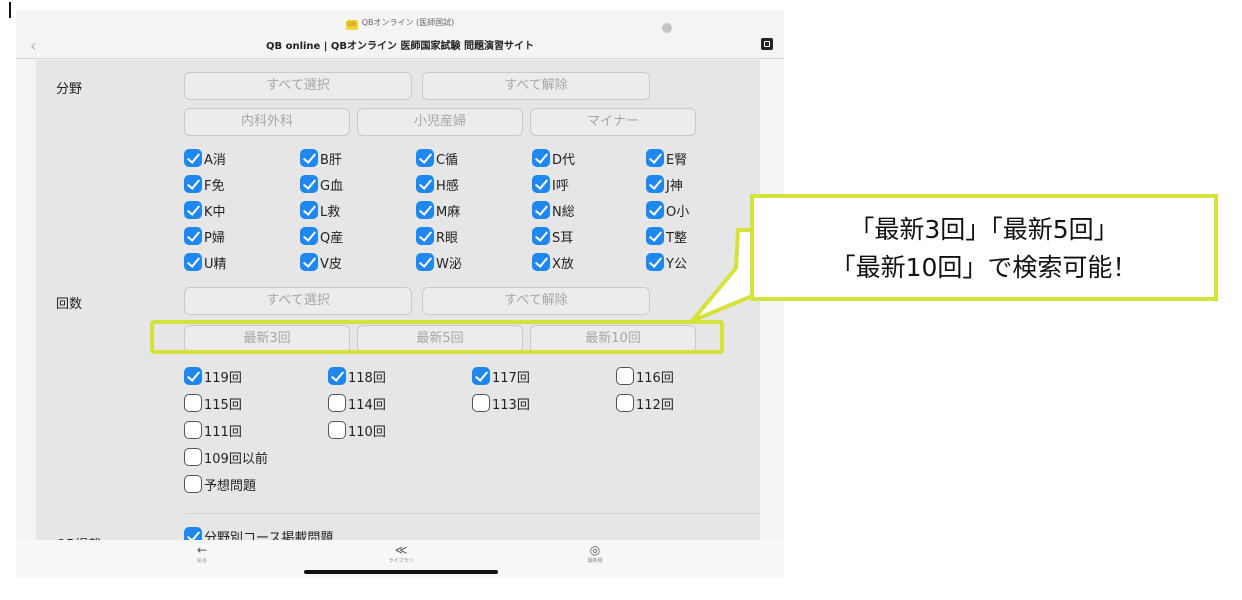 The width and height of the screenshot is (1242, 600). Describe the element at coordinates (213, 376) in the screenshot. I see `checkbox-kaisu-0: 119回` at that location.